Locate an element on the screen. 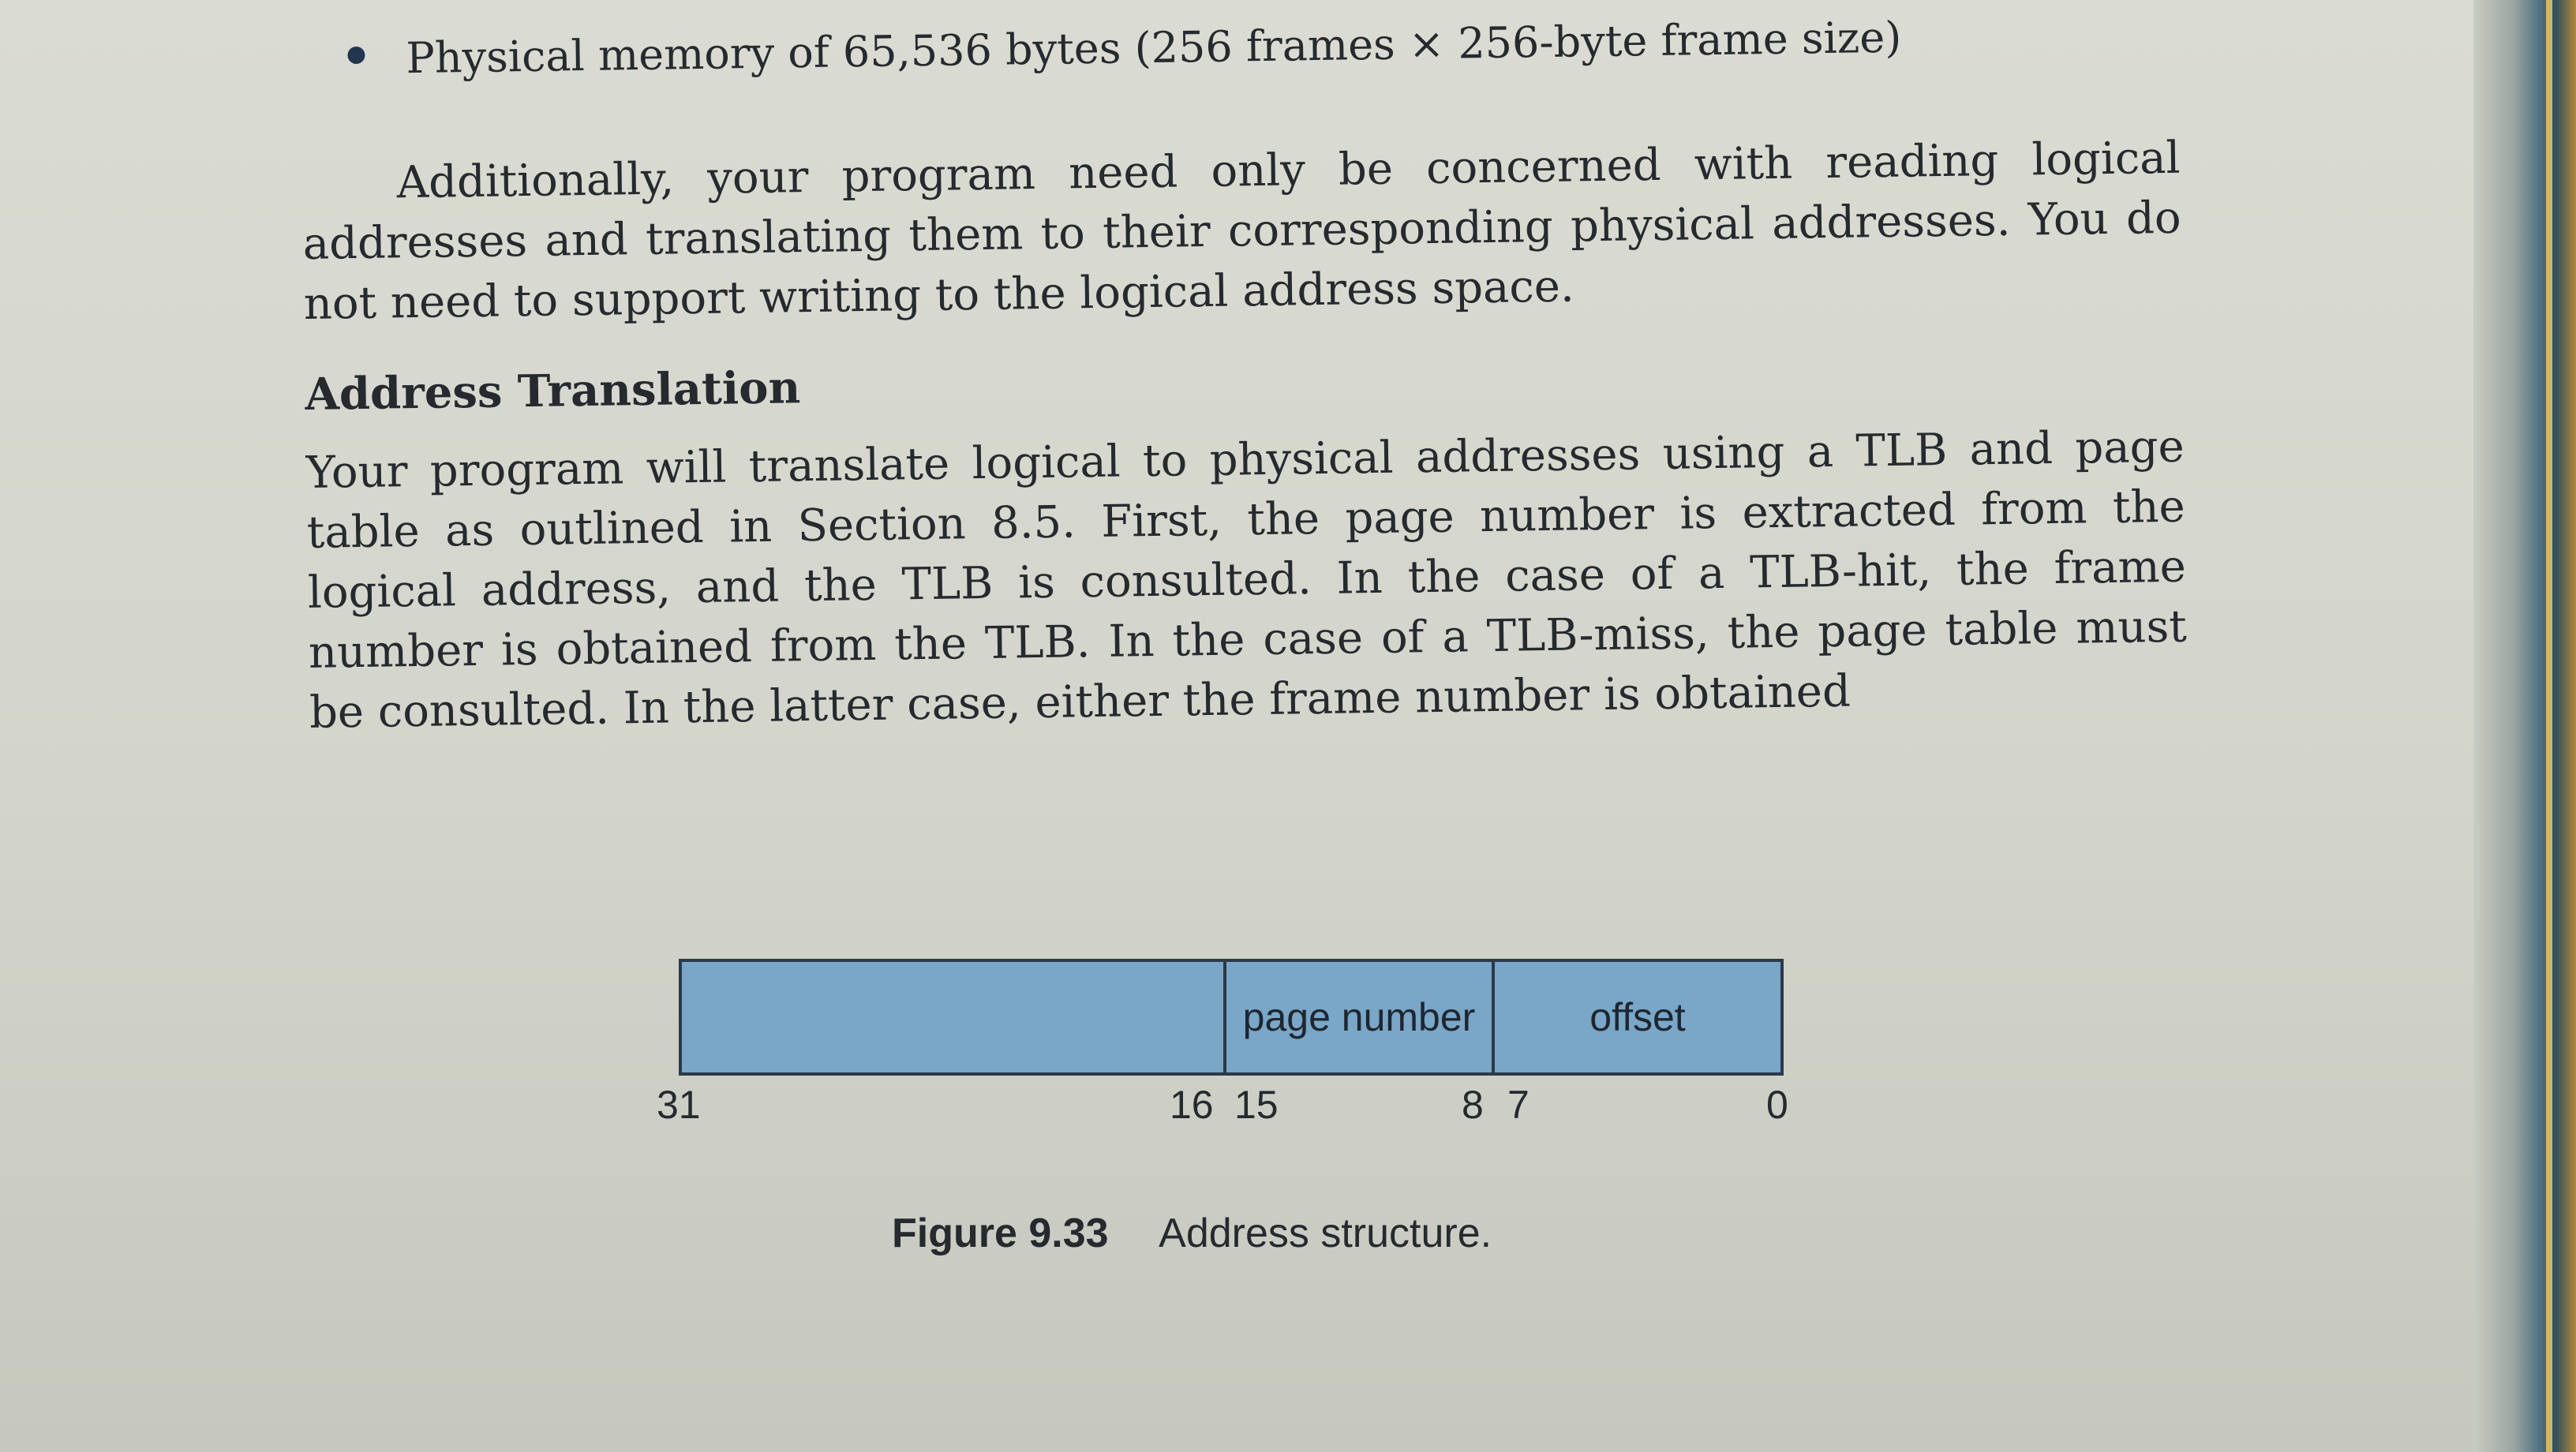  offset-segment: offset is located at coordinates (1637, 1017).